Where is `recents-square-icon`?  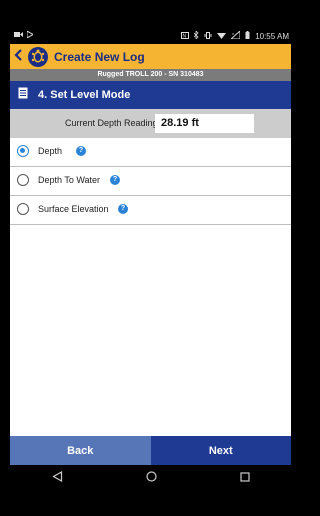
recents-square-icon is located at coordinates (244, 478).